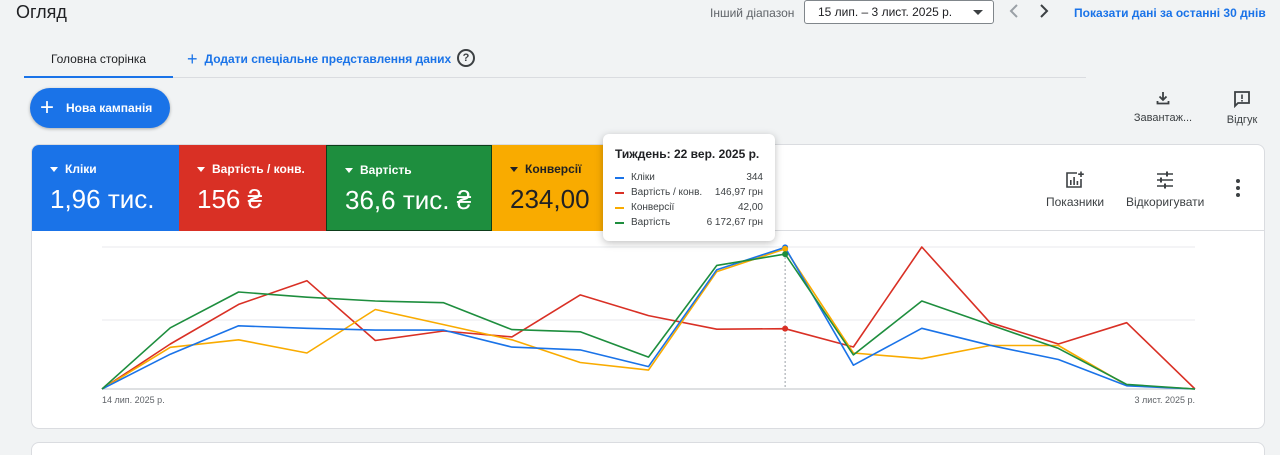 The height and width of the screenshot is (455, 1280). Describe the element at coordinates (1170, 13) in the screenshot. I see `last-30-days-link: Показати дані за останні 30 днів` at that location.